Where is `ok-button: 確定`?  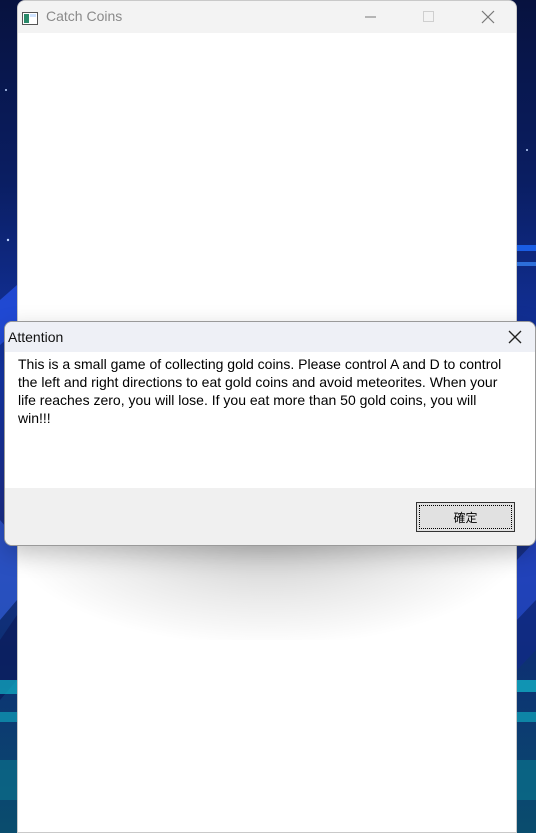
ok-button: 確定 is located at coordinates (465, 517).